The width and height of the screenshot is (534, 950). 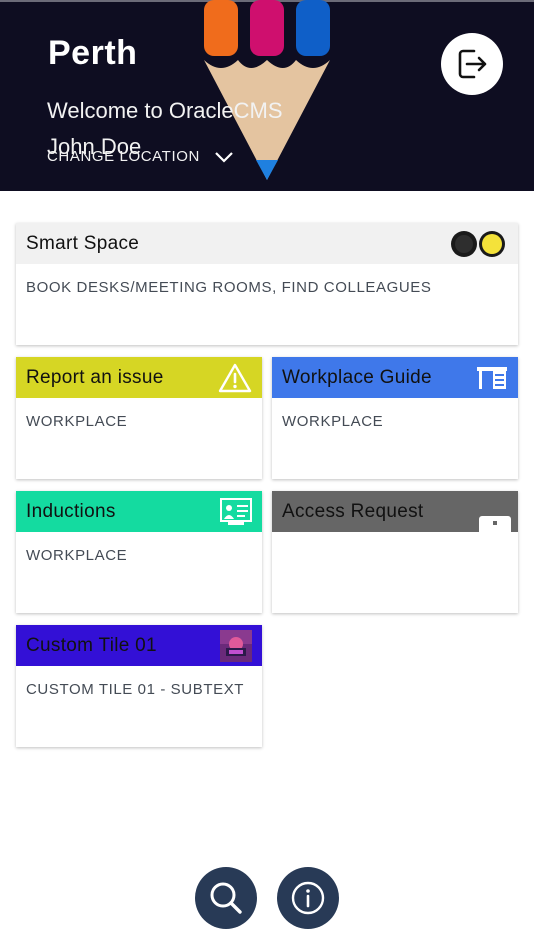 I want to click on tile-title: Custom Tile 01, so click(x=91, y=645).